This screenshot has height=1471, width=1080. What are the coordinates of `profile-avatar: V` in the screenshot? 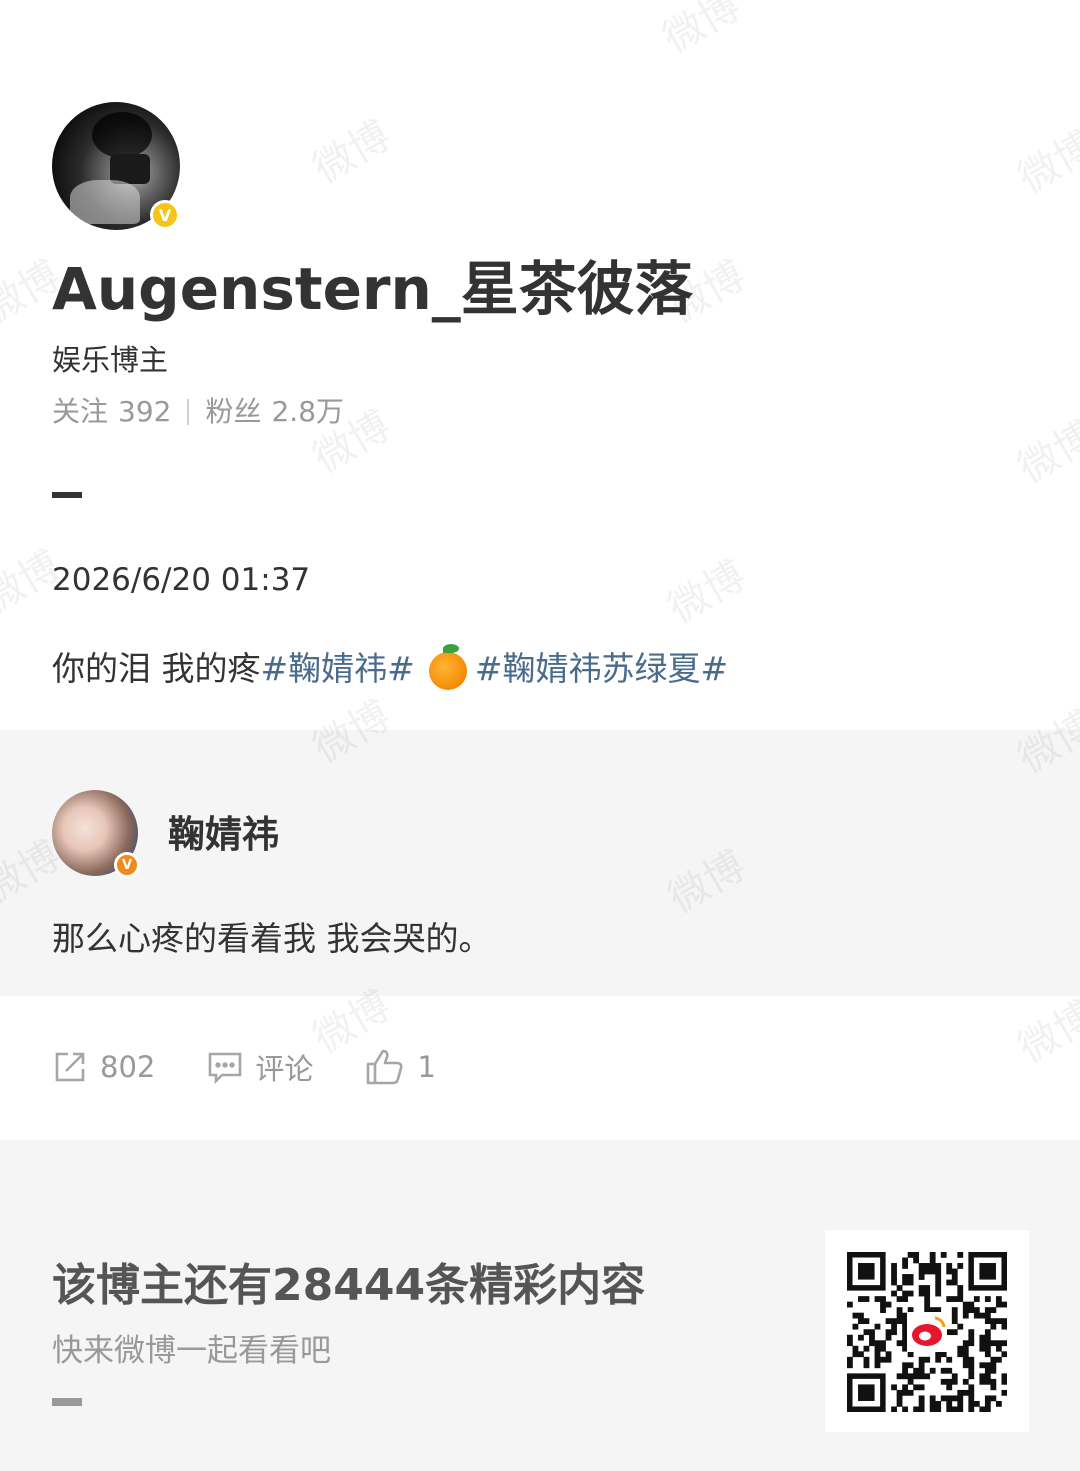 It's located at (116, 166).